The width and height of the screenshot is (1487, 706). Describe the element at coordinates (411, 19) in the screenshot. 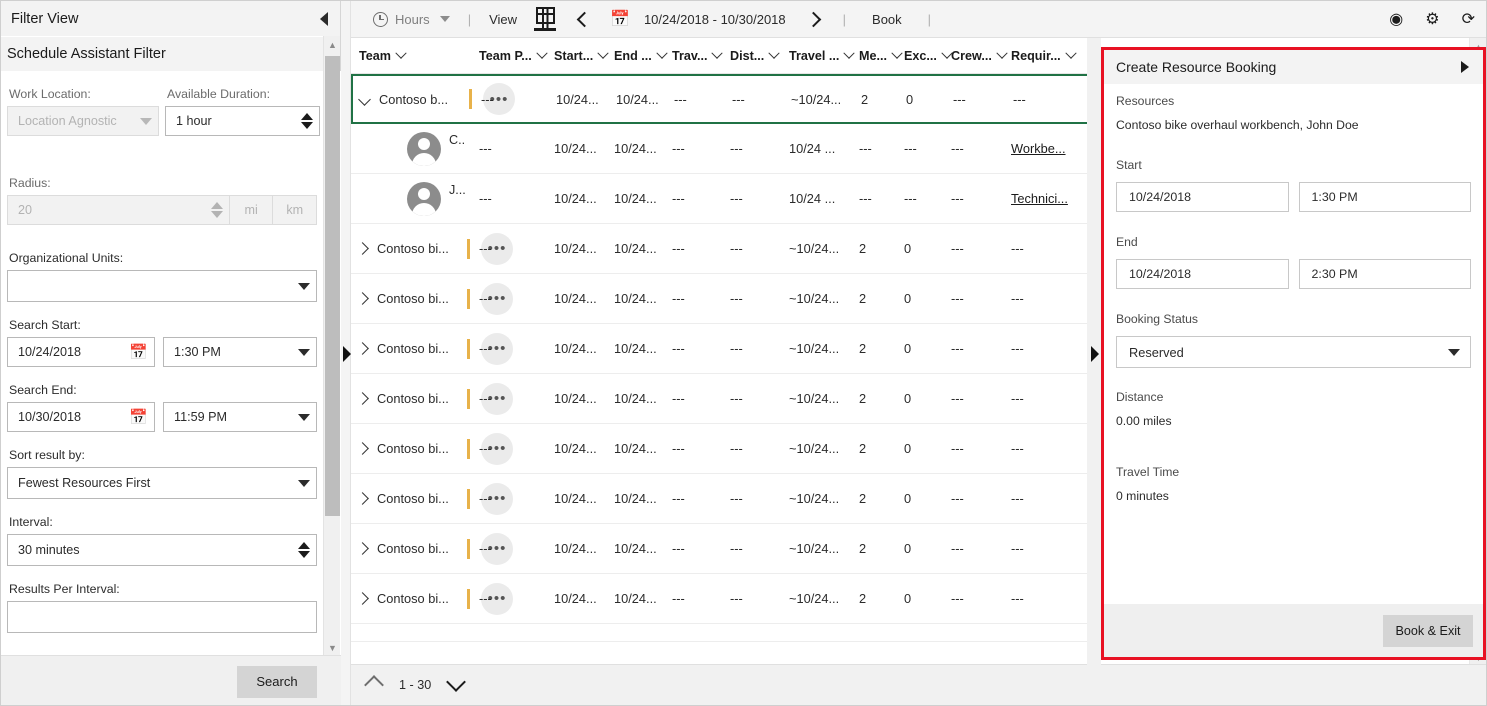

I see `hours-dropdown: Hours` at that location.